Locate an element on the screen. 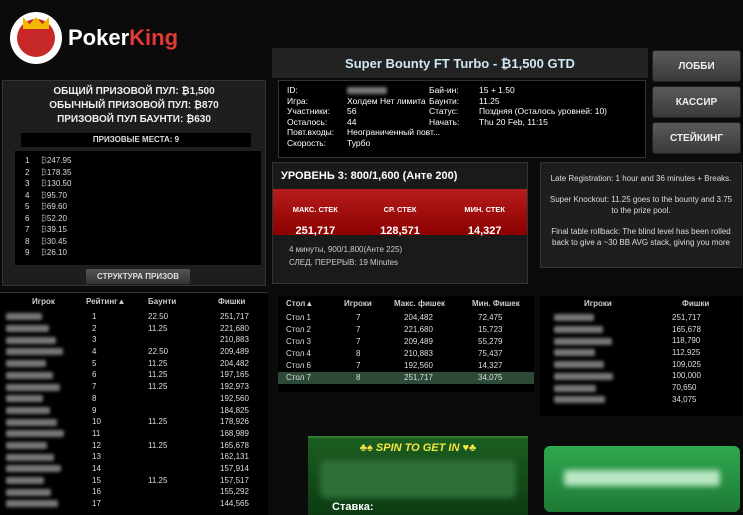  info-row: Осталось: 44 is located at coordinates (322, 121).